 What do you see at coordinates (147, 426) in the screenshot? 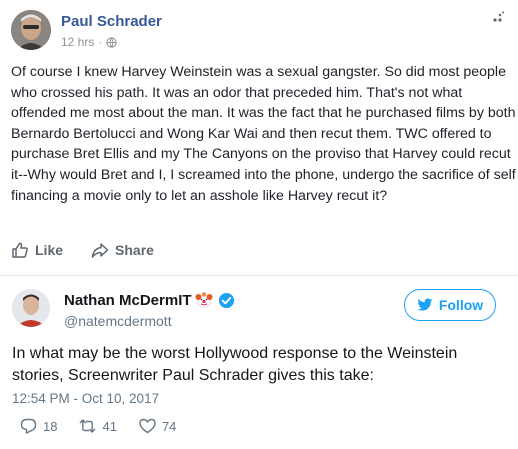
I see `heart-icon` at bounding box center [147, 426].